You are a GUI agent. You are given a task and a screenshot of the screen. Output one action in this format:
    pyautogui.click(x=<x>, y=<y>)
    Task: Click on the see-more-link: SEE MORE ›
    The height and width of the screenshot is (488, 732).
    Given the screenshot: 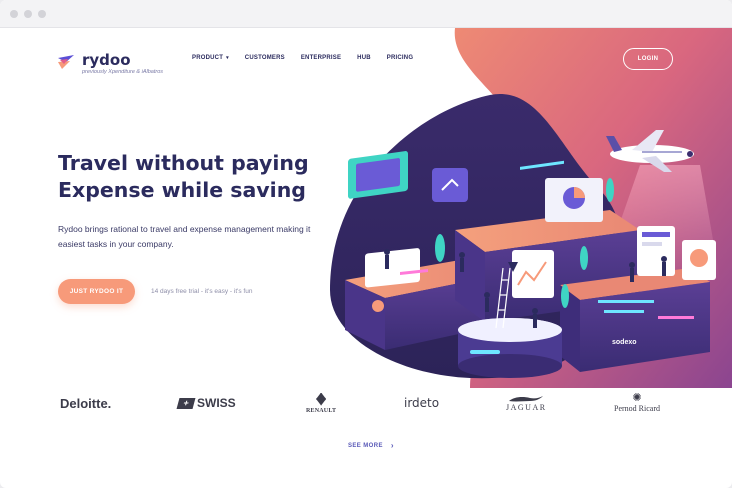 What is the action you would take?
    pyautogui.click(x=371, y=445)
    